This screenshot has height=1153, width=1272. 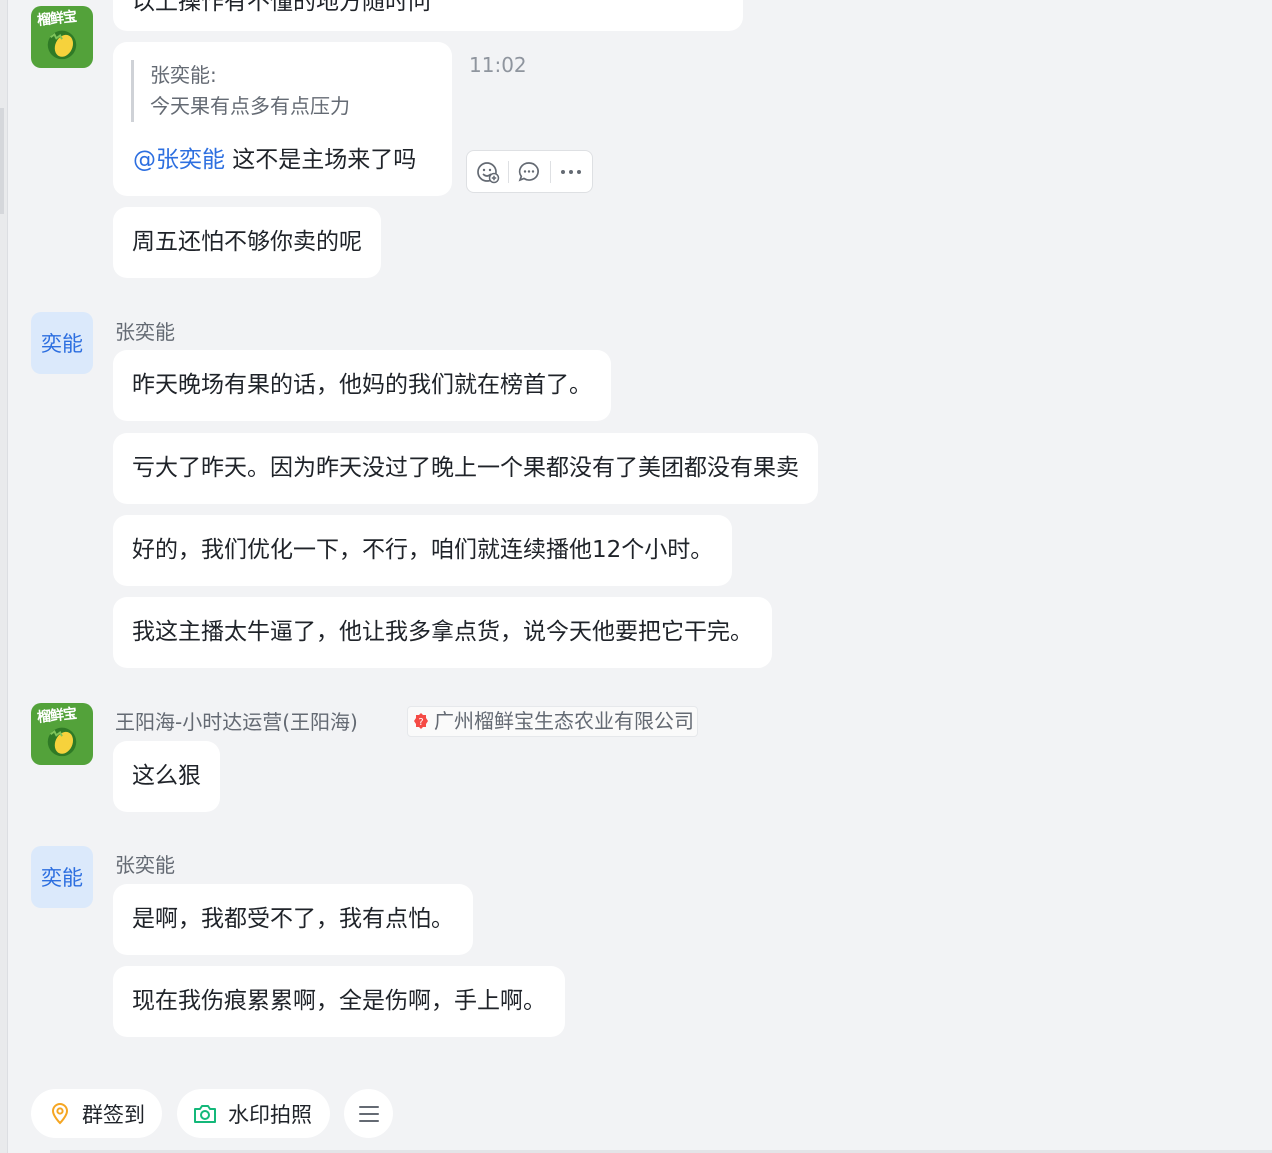 I want to click on message-bubble: 亏大了昨天。因为昨天没过了晚上一个果都没有了美团都没有果卖, so click(x=465, y=468).